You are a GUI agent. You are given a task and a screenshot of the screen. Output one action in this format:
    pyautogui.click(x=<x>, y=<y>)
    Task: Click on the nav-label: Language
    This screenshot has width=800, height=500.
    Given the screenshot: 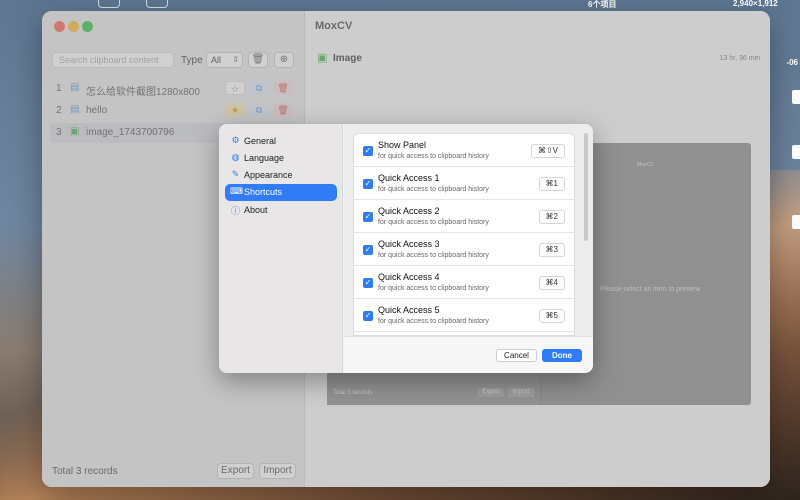 What is the action you would take?
    pyautogui.click(x=264, y=158)
    